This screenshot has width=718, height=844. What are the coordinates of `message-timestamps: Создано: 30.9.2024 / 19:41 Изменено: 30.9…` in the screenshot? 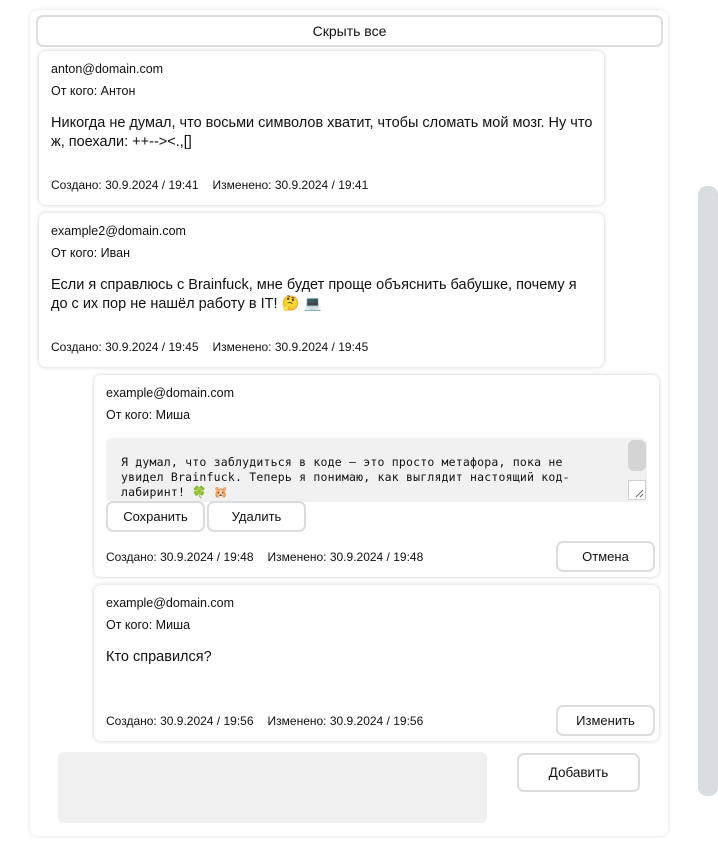 It's located at (209, 185).